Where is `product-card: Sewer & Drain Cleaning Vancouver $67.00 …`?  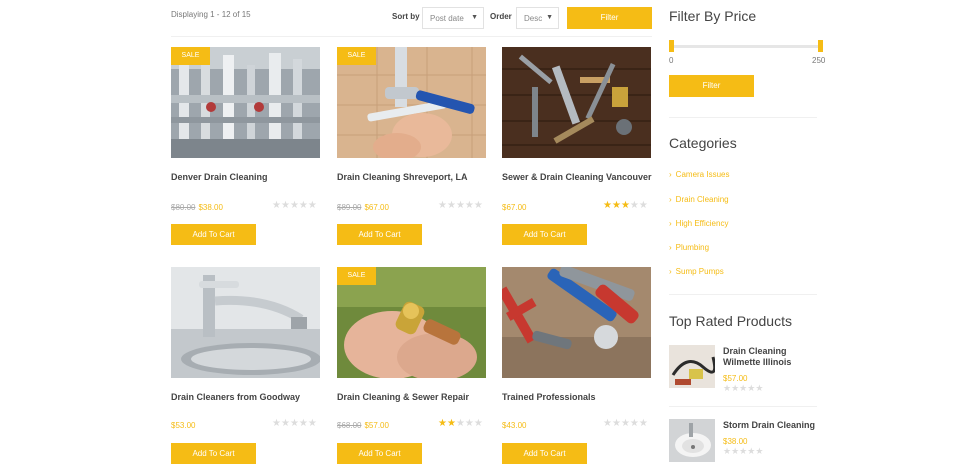 product-card: Sewer & Drain Cleaning Vancouver $67.00 … is located at coordinates (577, 147).